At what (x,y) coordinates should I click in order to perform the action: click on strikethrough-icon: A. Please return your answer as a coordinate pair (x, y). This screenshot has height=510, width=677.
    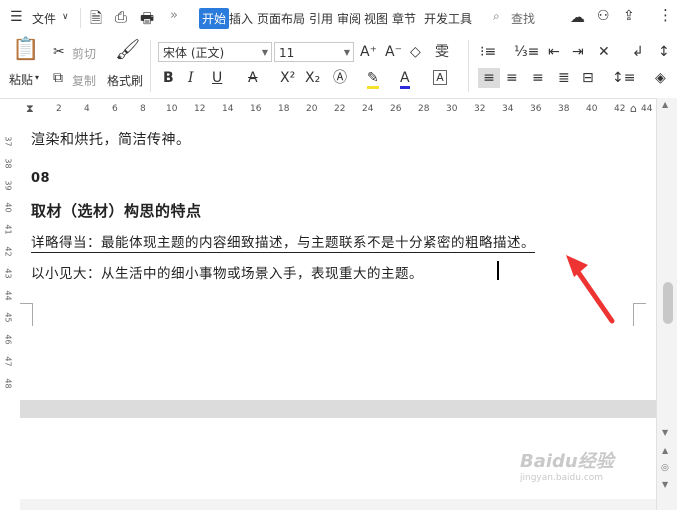
    Looking at the image, I should click on (253, 78).